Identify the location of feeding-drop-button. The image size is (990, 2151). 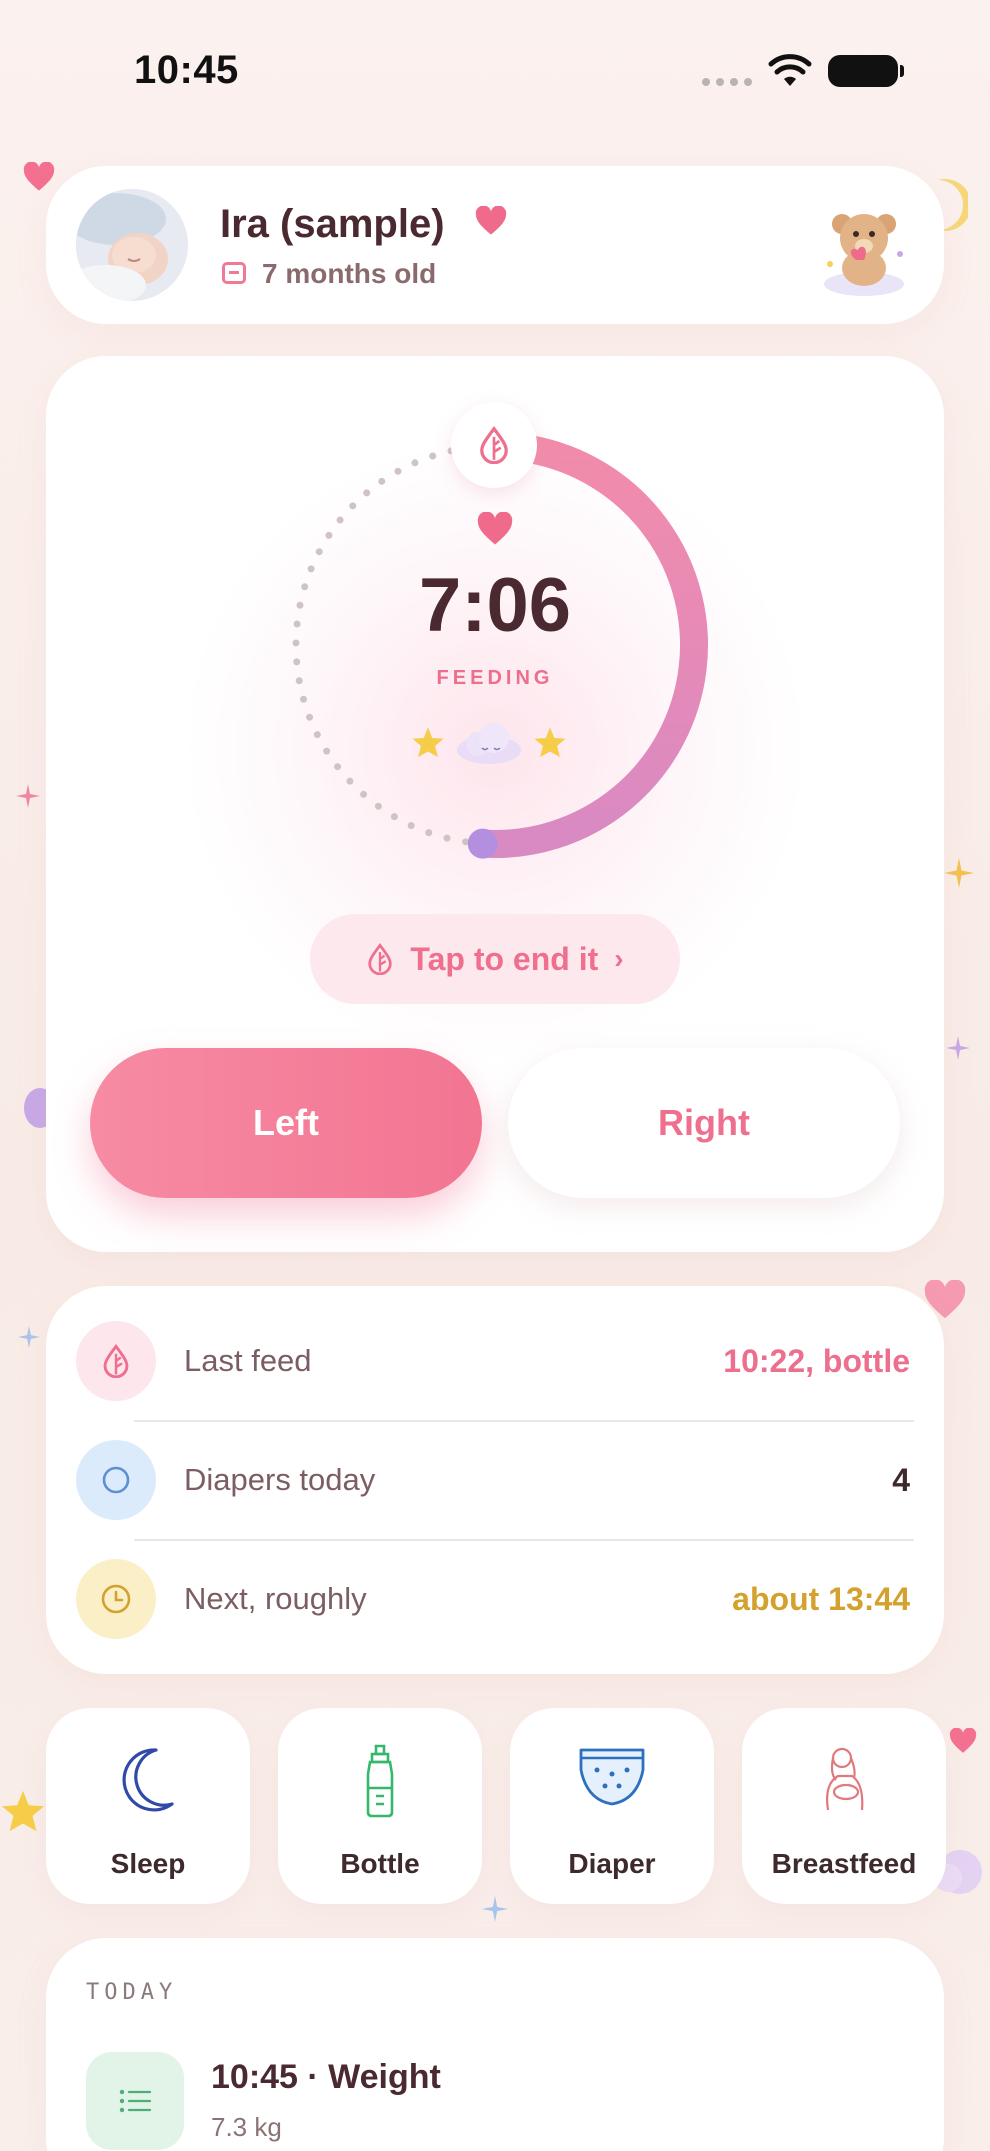
(494, 445).